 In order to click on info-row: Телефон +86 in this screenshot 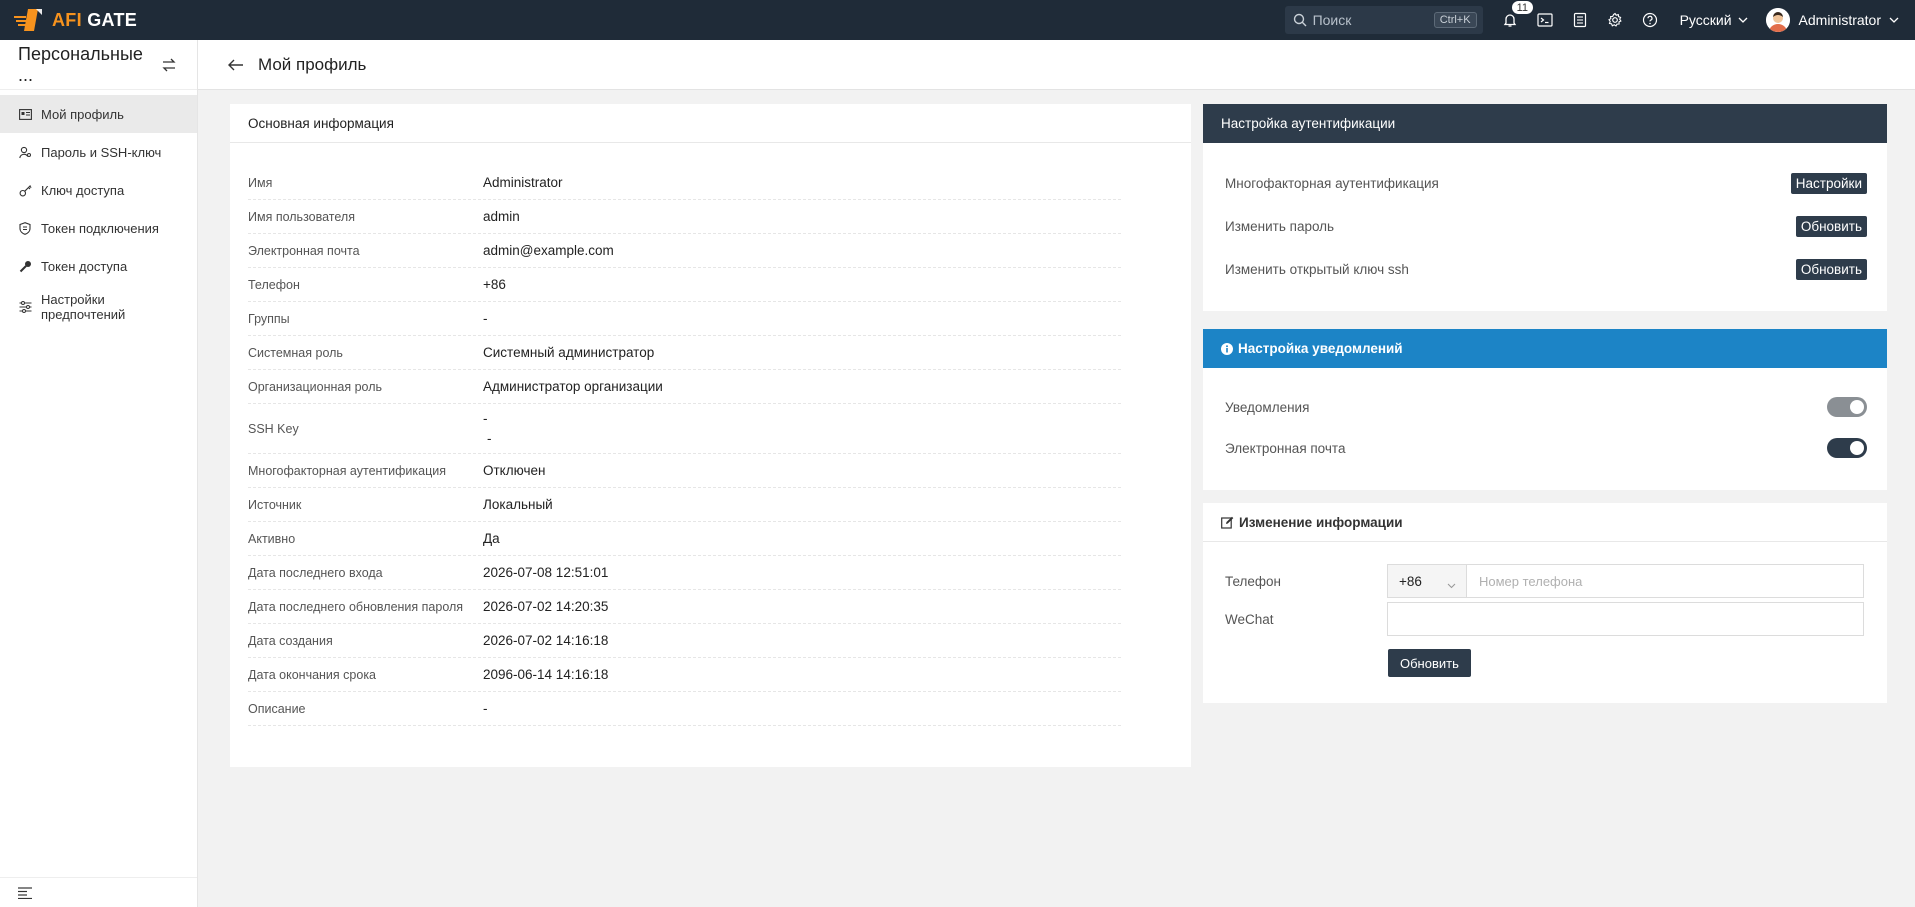, I will do `click(684, 285)`.